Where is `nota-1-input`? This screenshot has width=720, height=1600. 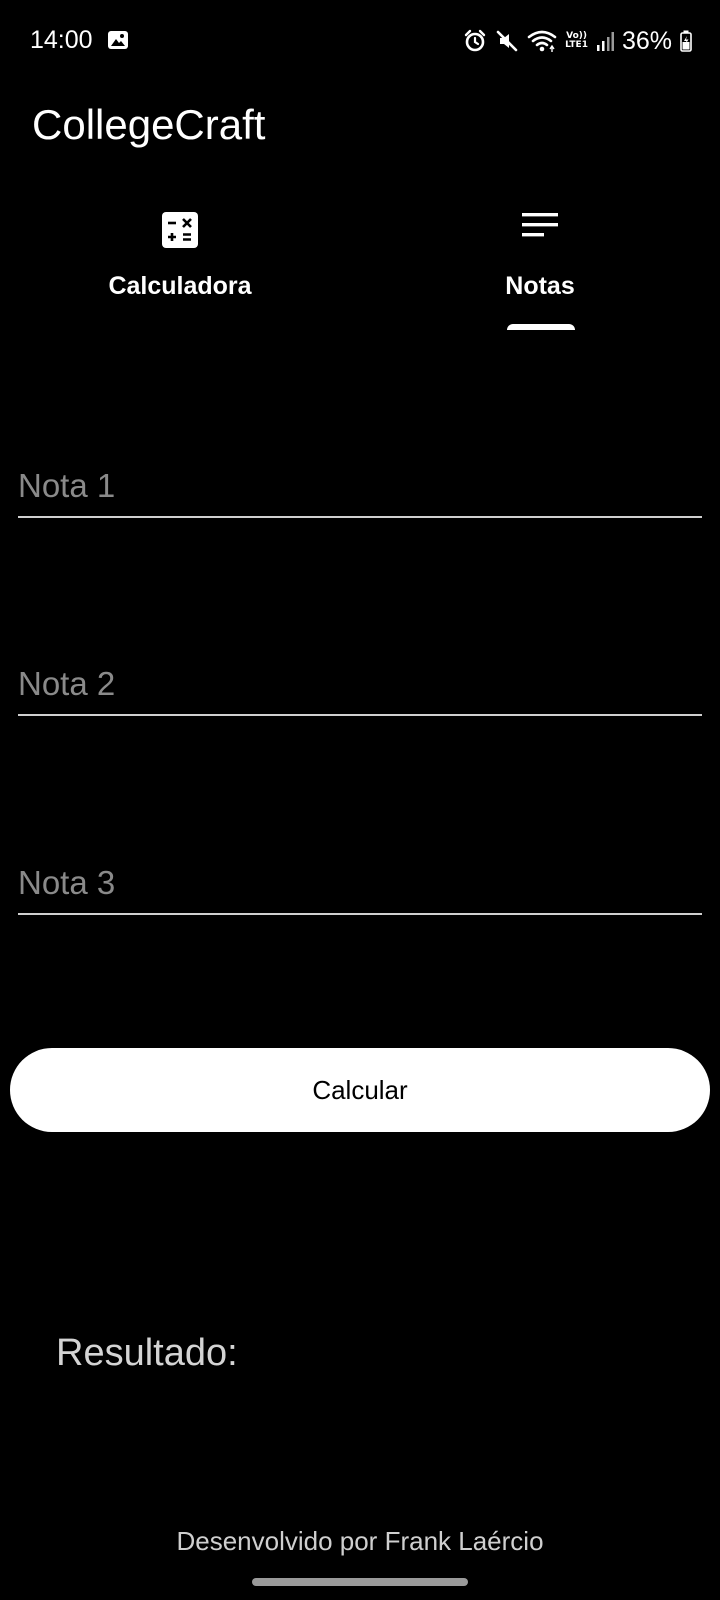
nota-1-input is located at coordinates (360, 486).